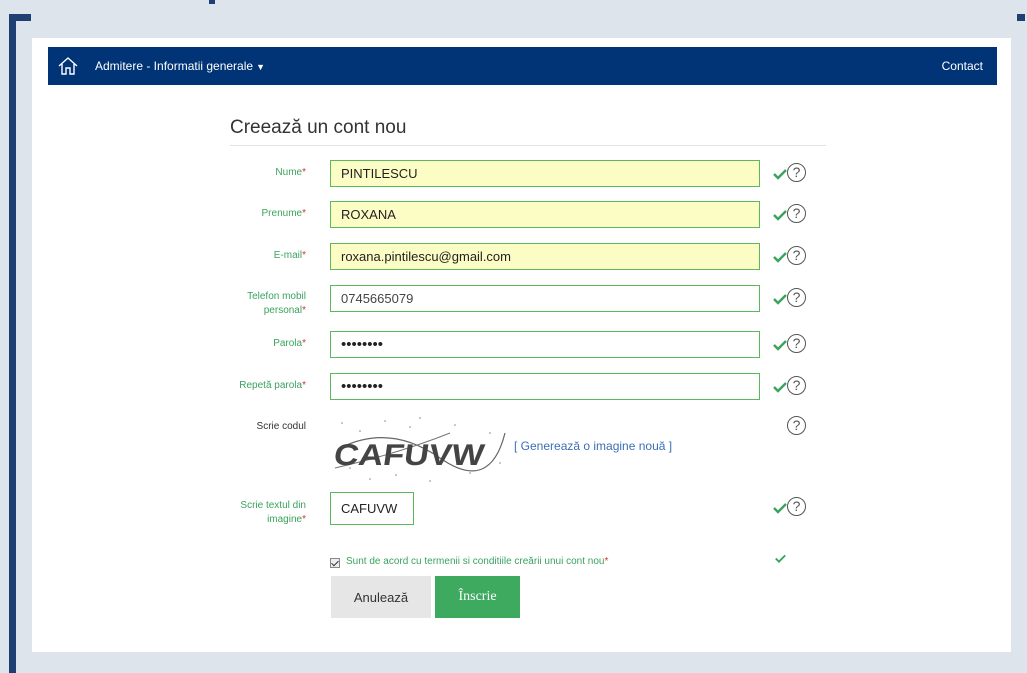 The image size is (1027, 673). What do you see at coordinates (522, 66) in the screenshot?
I see `top-navbar: Admitere - Informatii generale ▼ Contact` at bounding box center [522, 66].